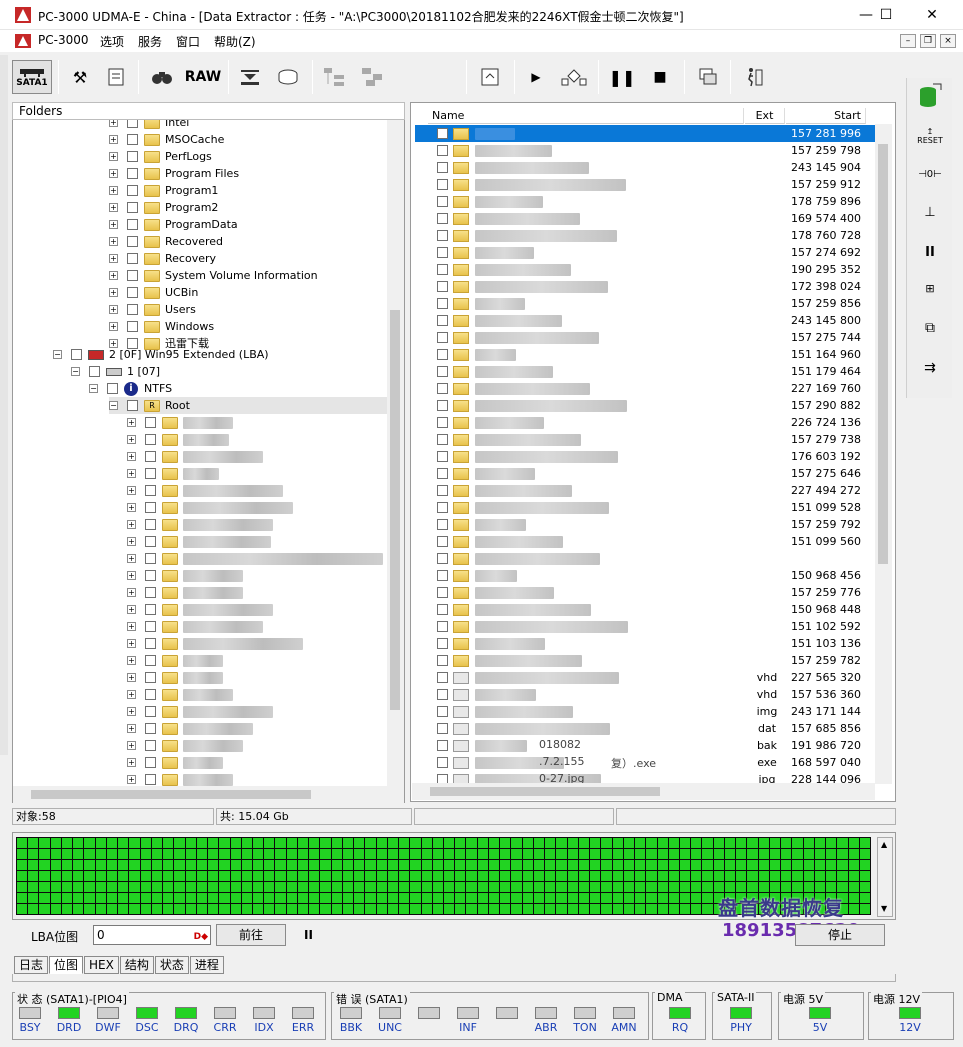  What do you see at coordinates (166, 241) in the screenshot?
I see `folder-item: + Recovered` at bounding box center [166, 241].